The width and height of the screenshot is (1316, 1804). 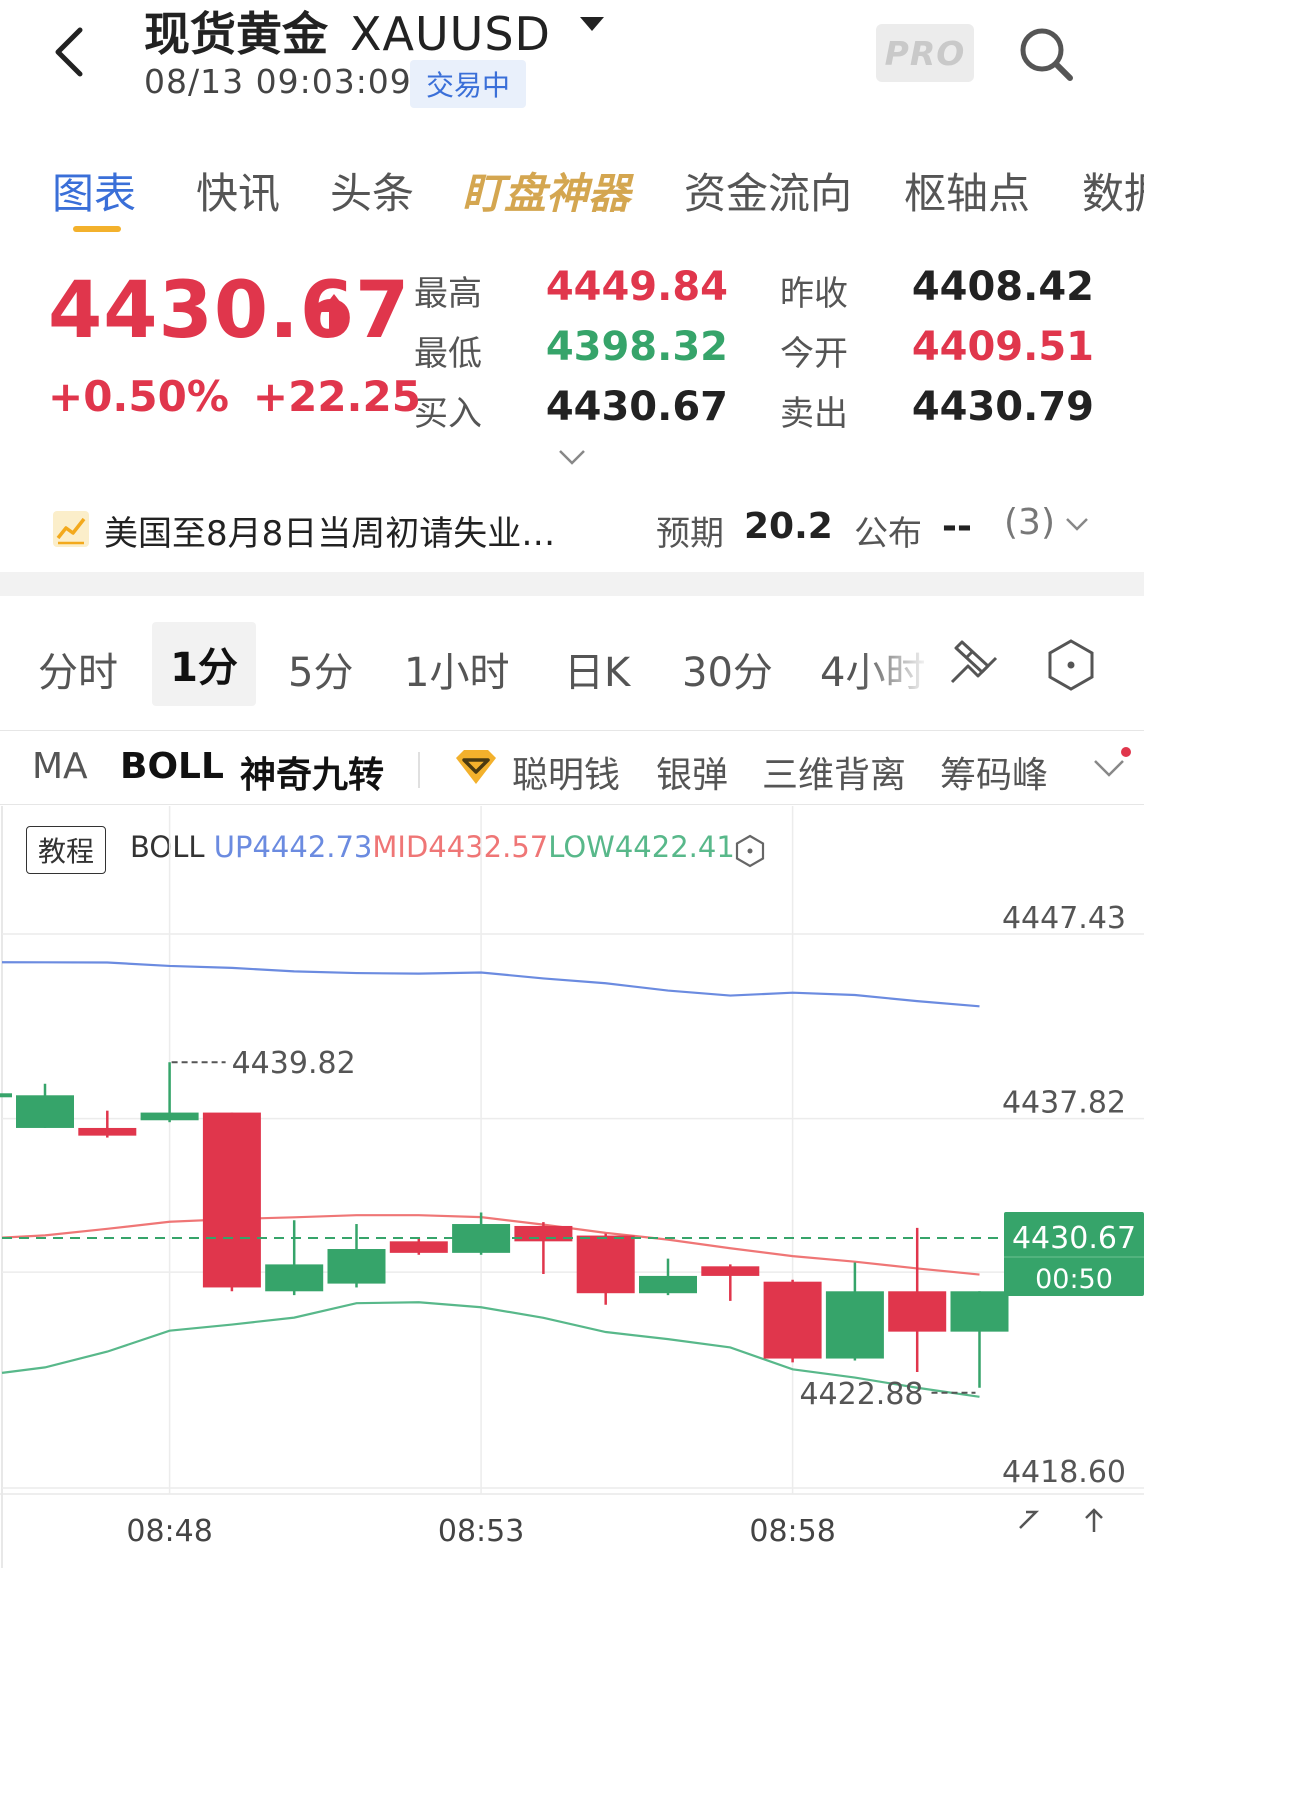 I want to click on candles, so click(x=504, y=1225).